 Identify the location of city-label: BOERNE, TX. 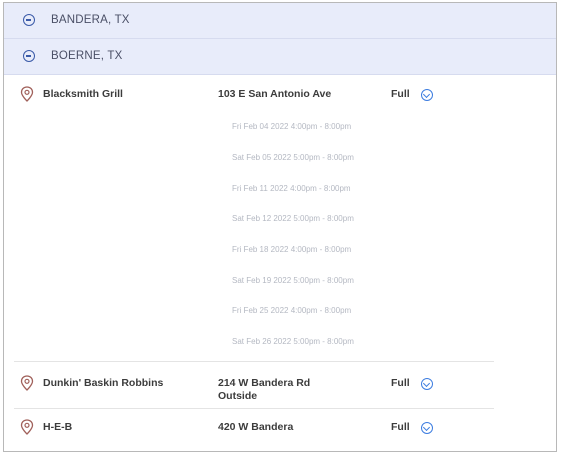
(87, 56).